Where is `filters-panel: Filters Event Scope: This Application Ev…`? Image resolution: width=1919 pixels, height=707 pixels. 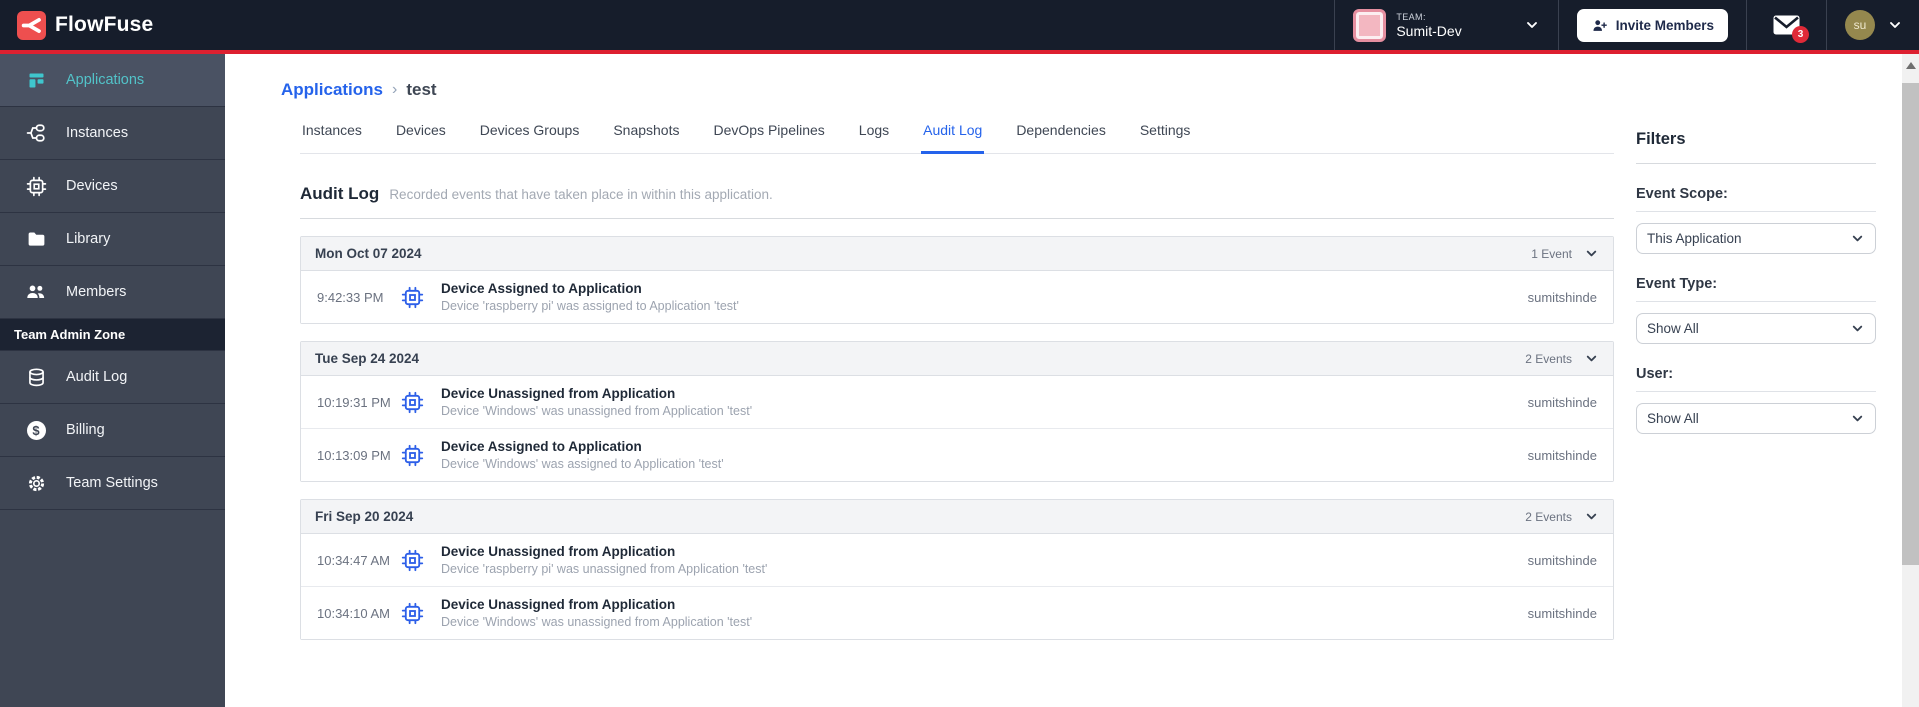 filters-panel: Filters Event Scope: This Application Ev… is located at coordinates (1756, 378).